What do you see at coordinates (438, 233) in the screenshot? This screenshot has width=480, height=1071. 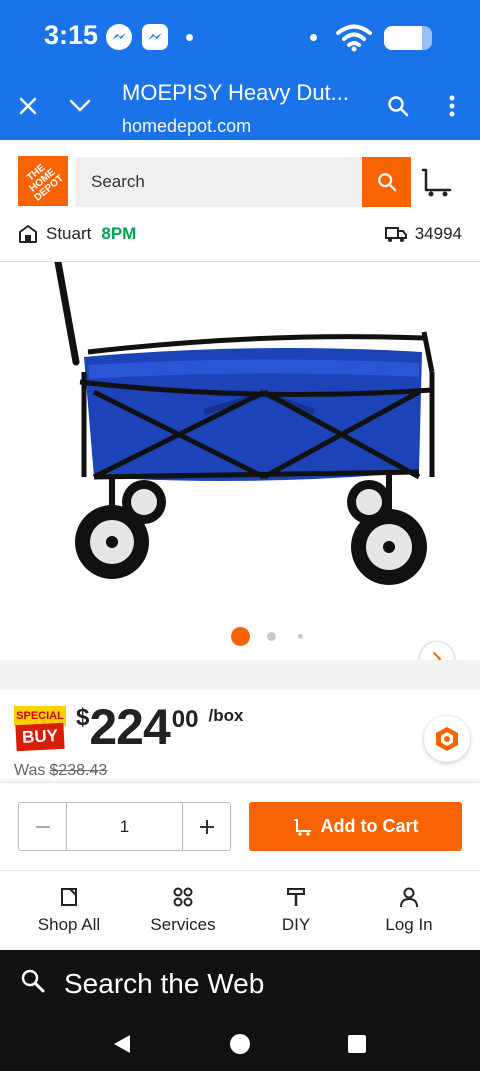 I see `delivery-zip: 34994` at bounding box center [438, 233].